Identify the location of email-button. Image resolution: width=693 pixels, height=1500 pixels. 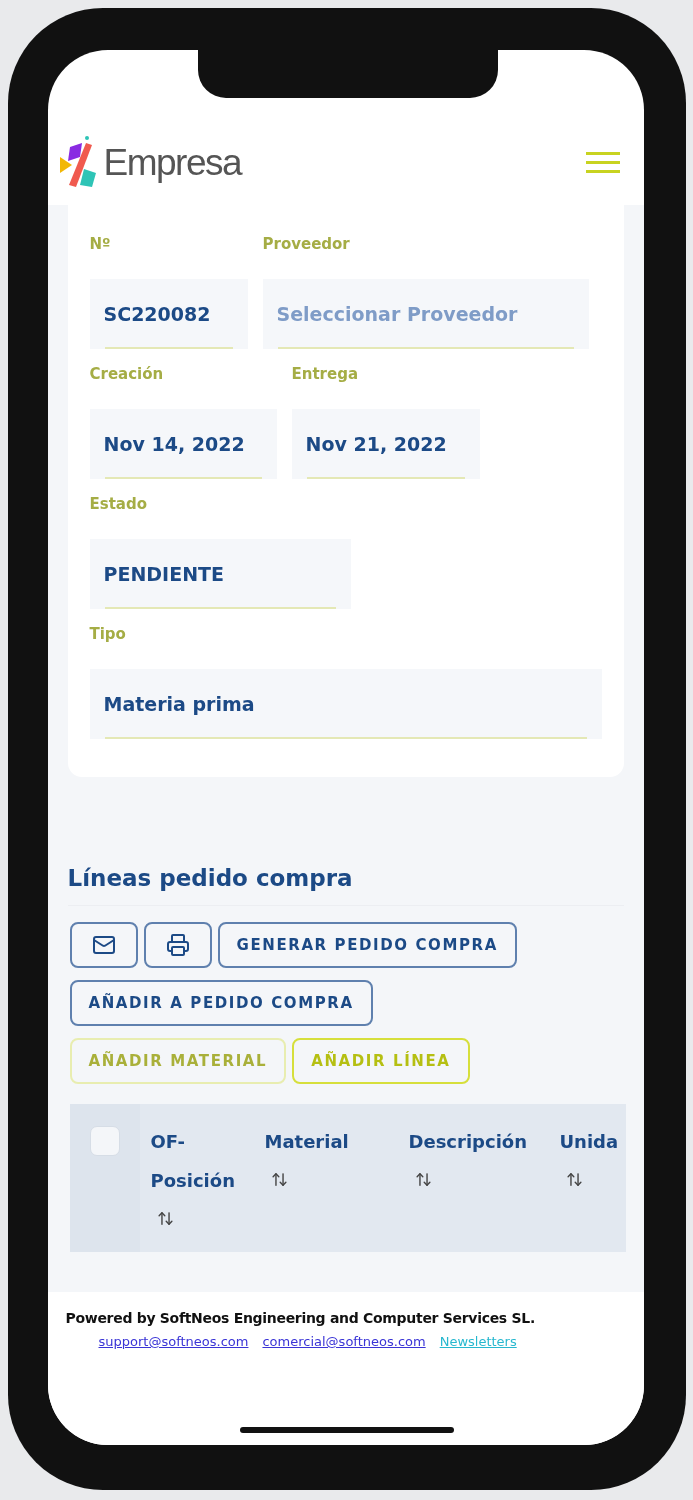
(103, 945).